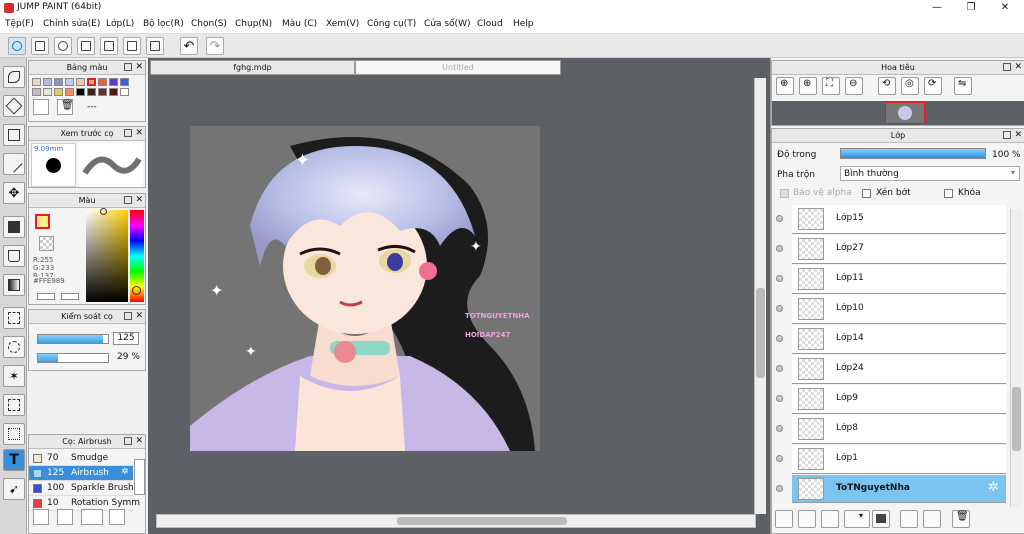 The image size is (1024, 534). Describe the element at coordinates (209, 24) in the screenshot. I see `menu-select: Chọn(S)` at that location.